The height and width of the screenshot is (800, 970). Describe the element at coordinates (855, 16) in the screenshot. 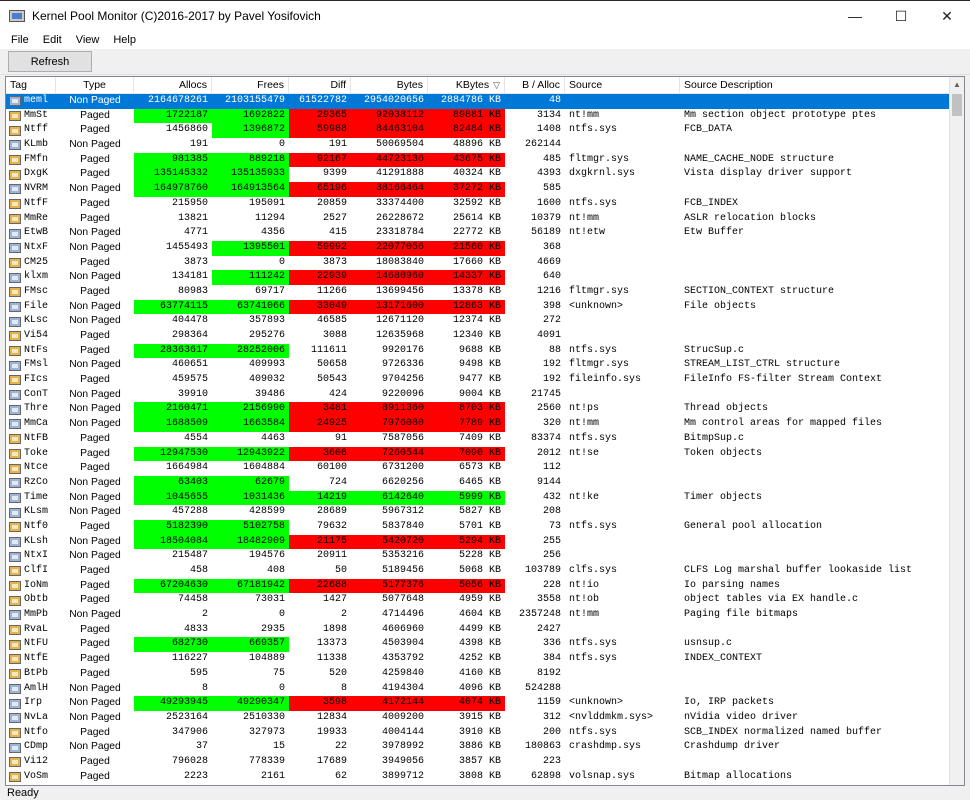

I see `minimize-button: —` at that location.